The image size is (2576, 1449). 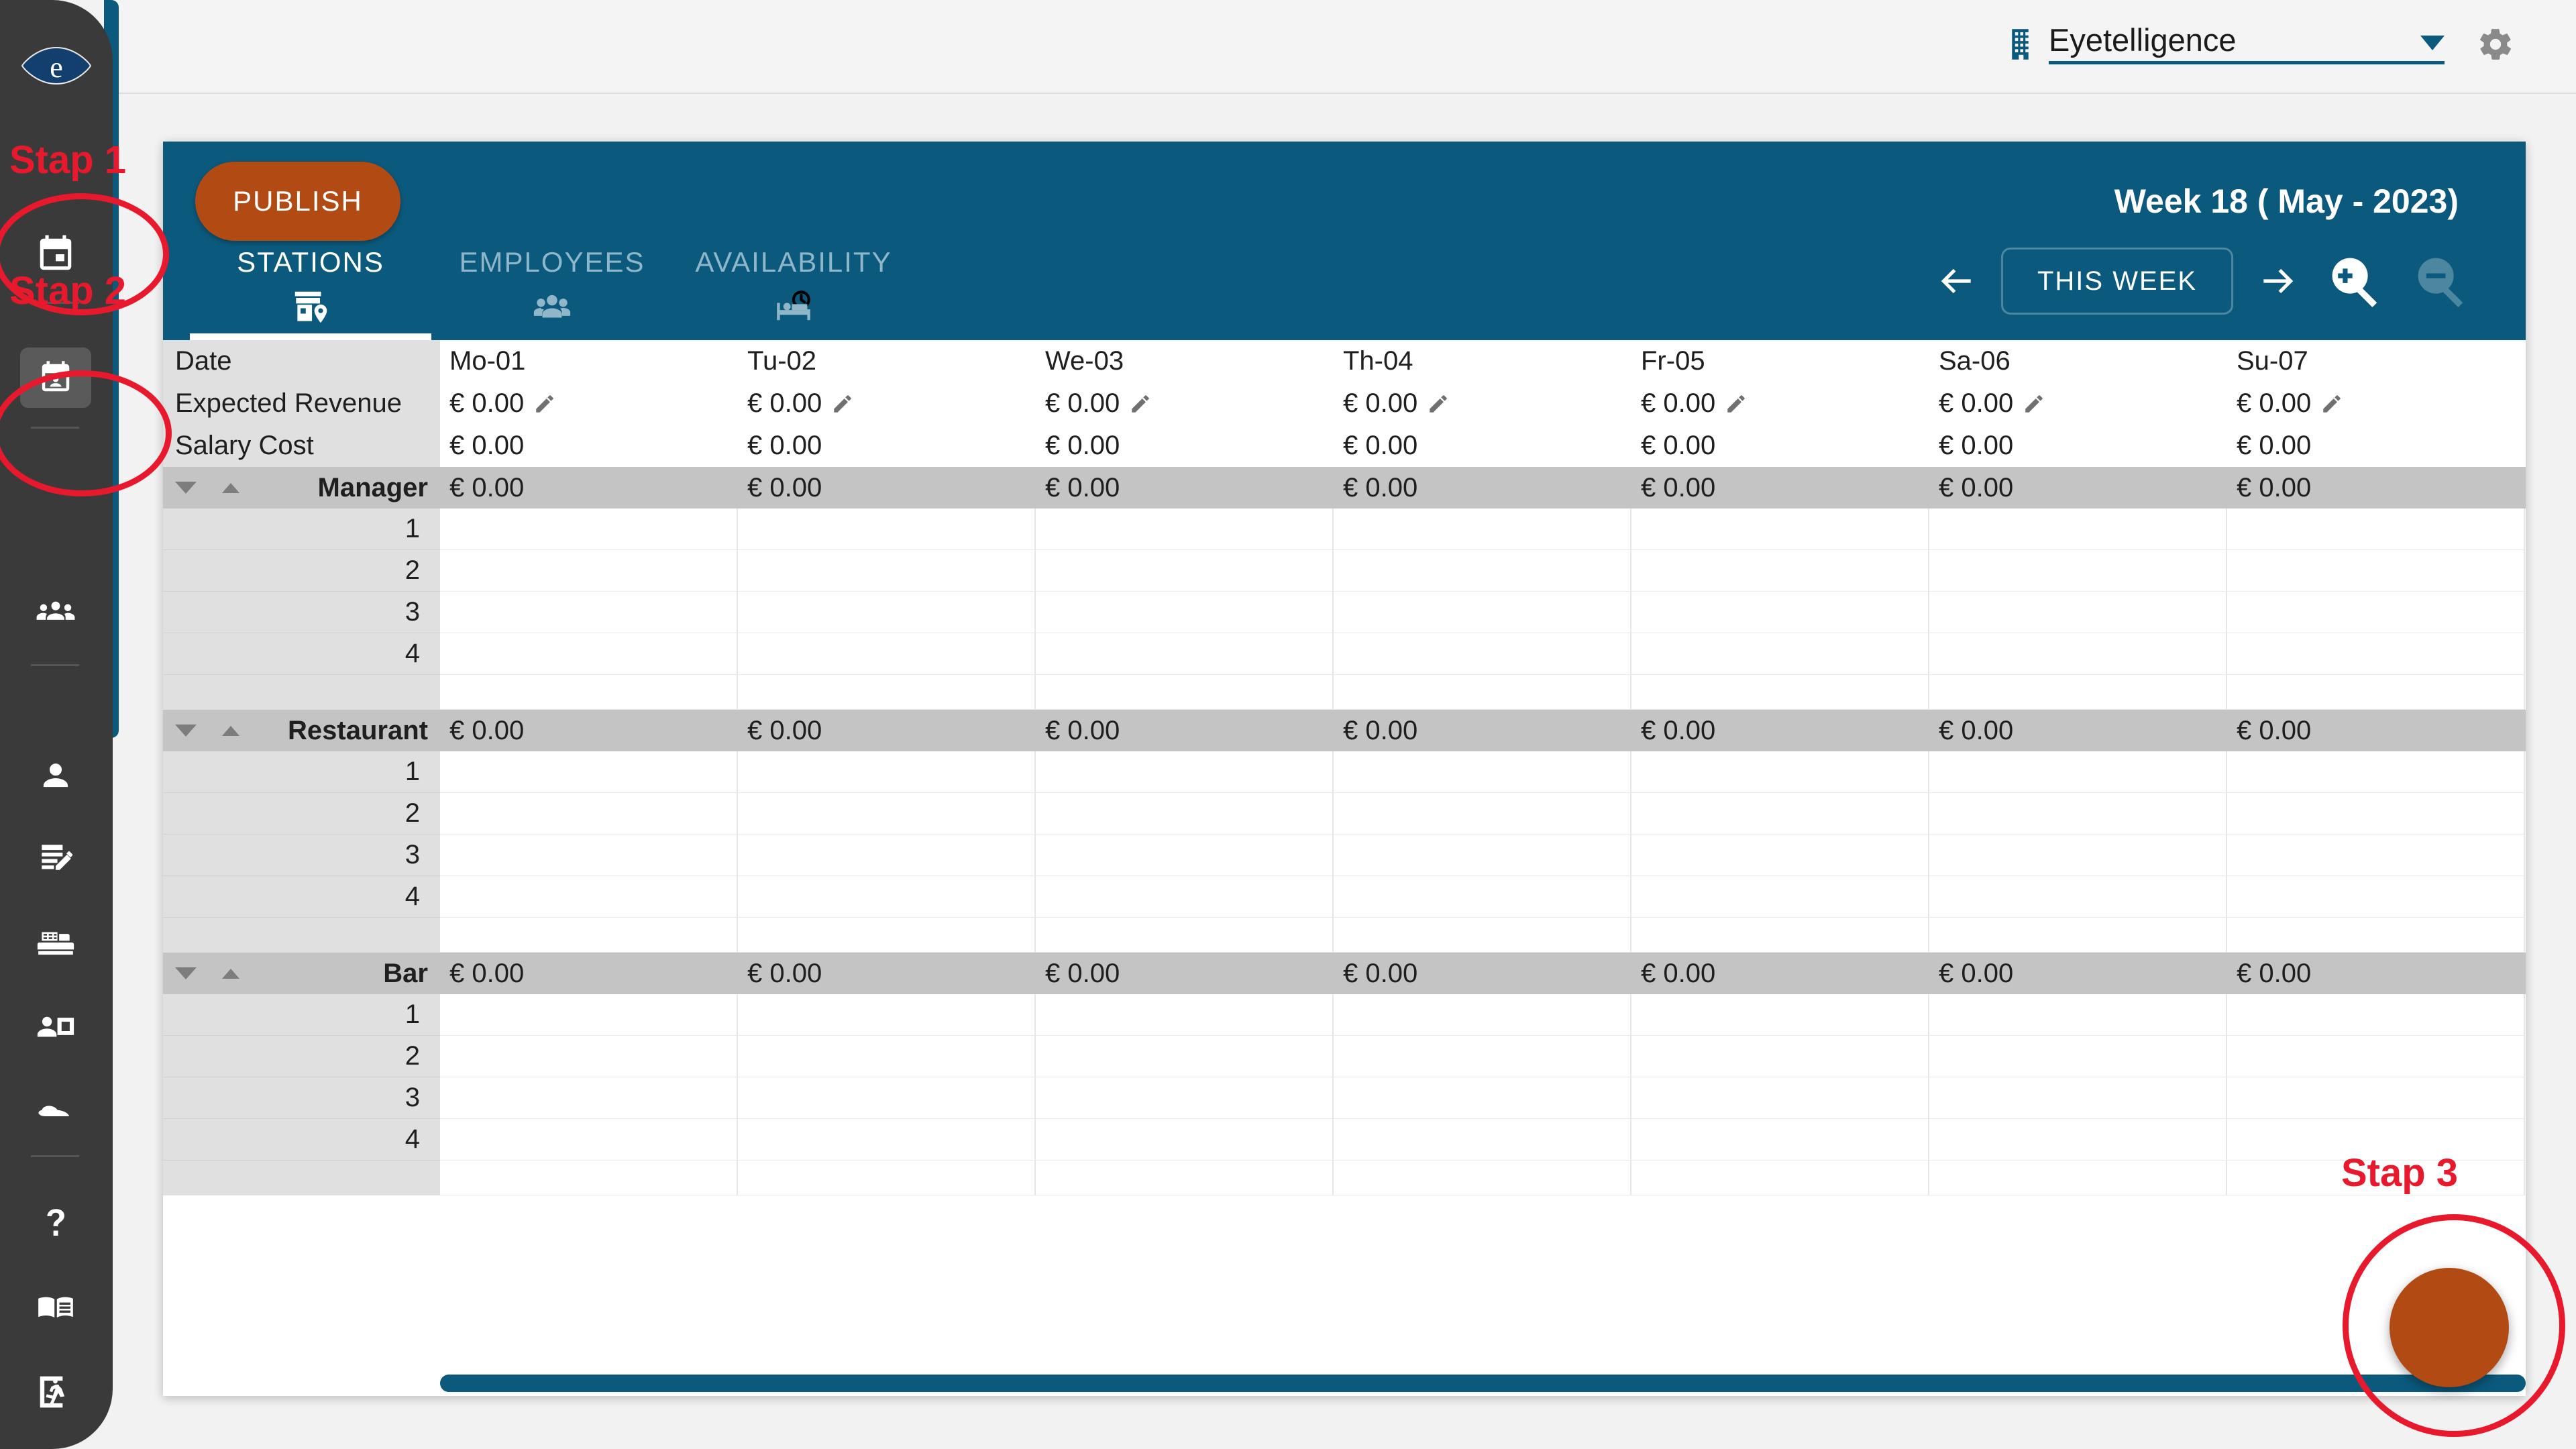 I want to click on app-logo: e, so click(x=56, y=66).